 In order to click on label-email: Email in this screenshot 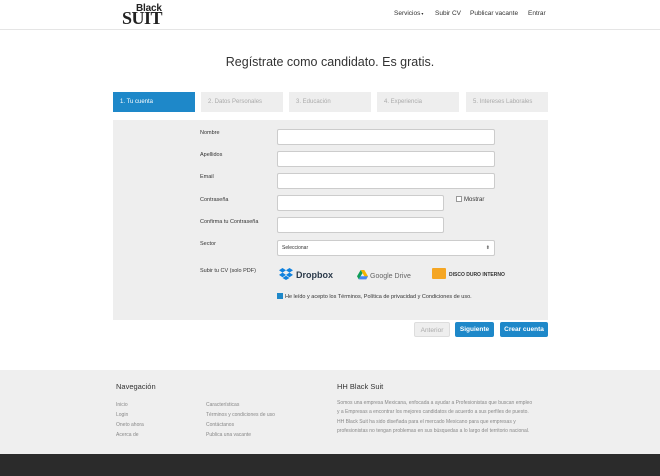, I will do `click(207, 177)`.